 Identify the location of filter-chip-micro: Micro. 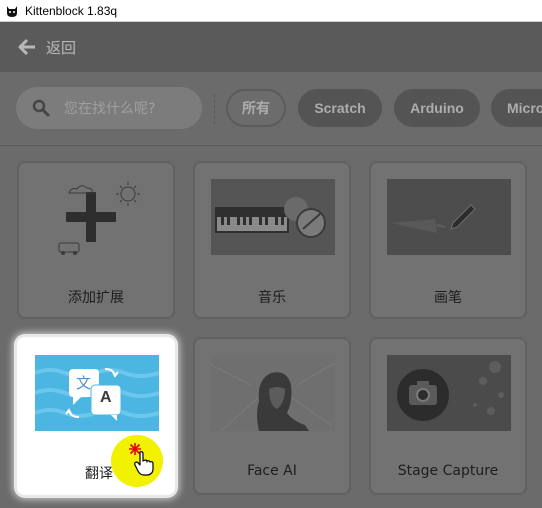
(516, 108).